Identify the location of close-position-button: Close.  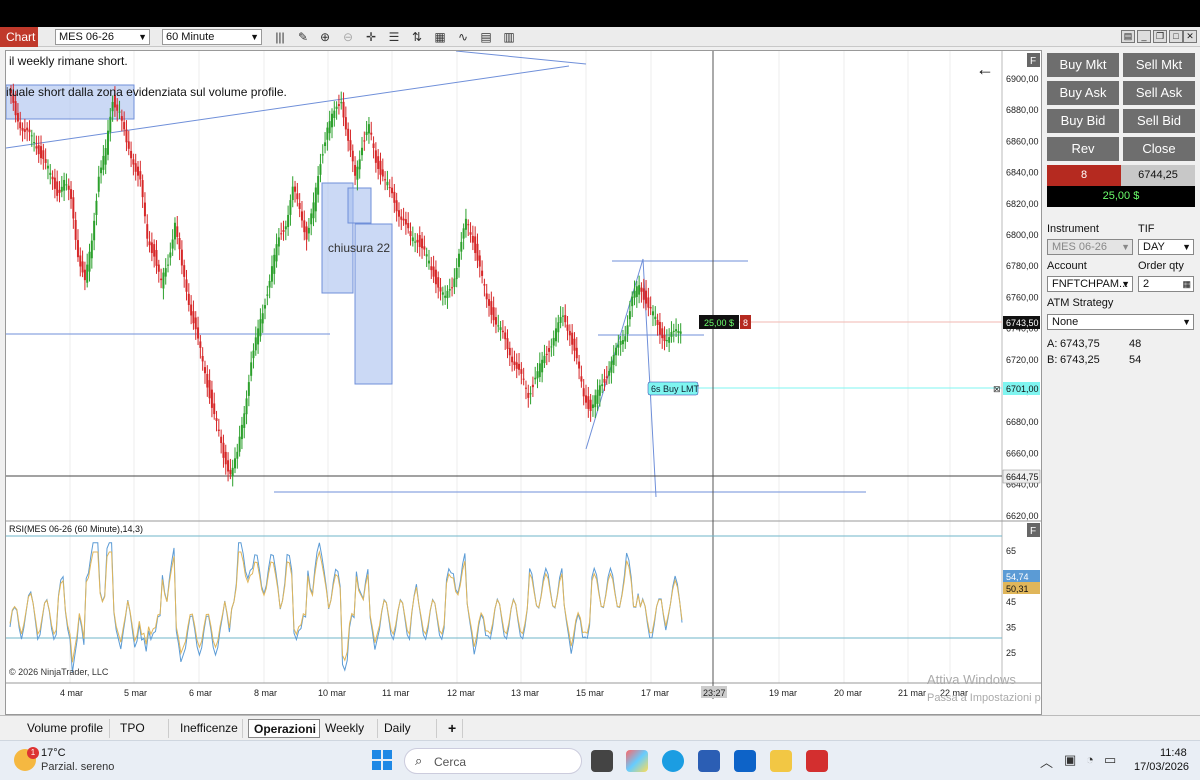
(1159, 149).